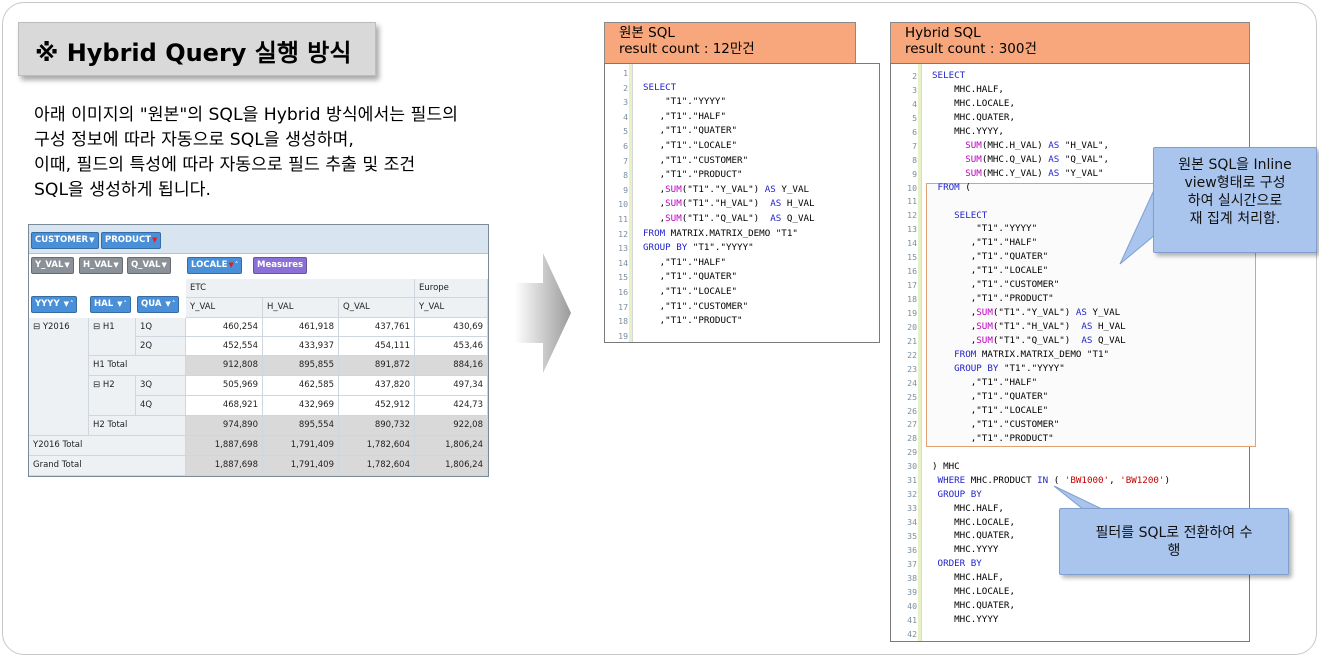  I want to click on measure-header: Y_VAL, so click(451, 308).